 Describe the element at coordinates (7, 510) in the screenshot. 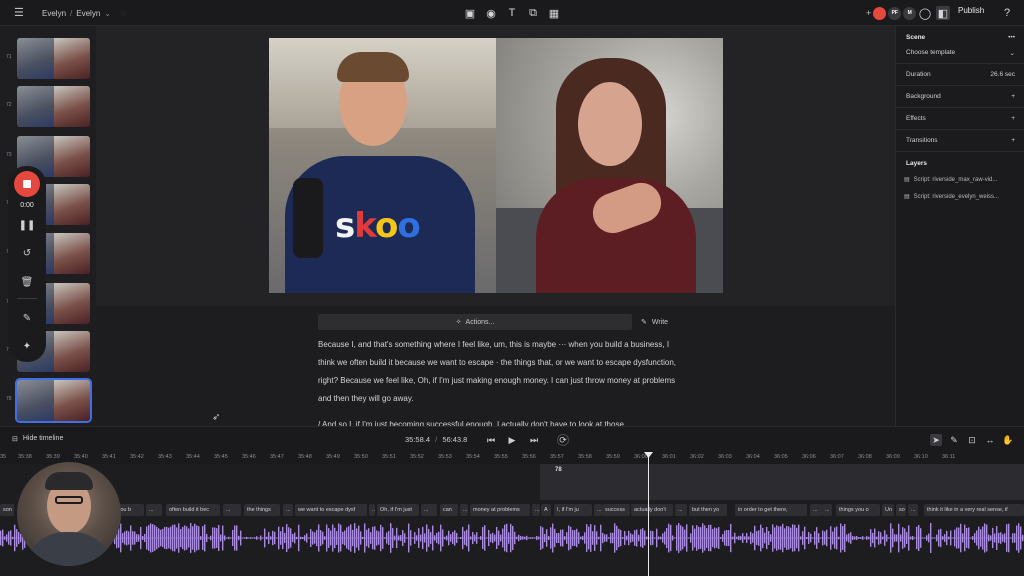

I see `word-chip: son` at that location.